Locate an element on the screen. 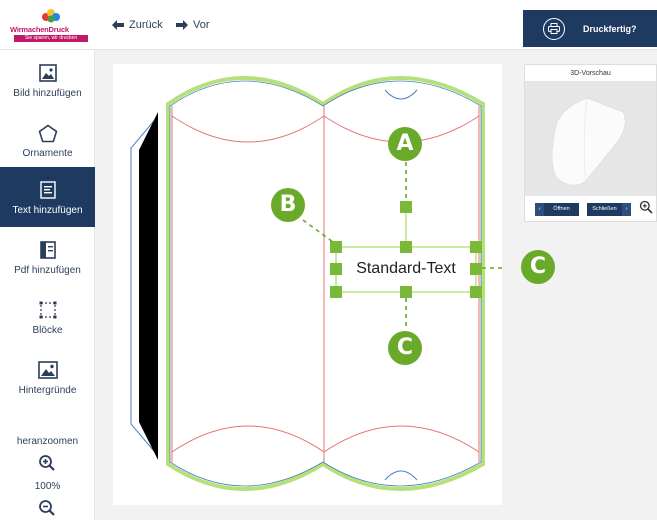 The height and width of the screenshot is (520, 657). image-icon is located at coordinates (47, 73).